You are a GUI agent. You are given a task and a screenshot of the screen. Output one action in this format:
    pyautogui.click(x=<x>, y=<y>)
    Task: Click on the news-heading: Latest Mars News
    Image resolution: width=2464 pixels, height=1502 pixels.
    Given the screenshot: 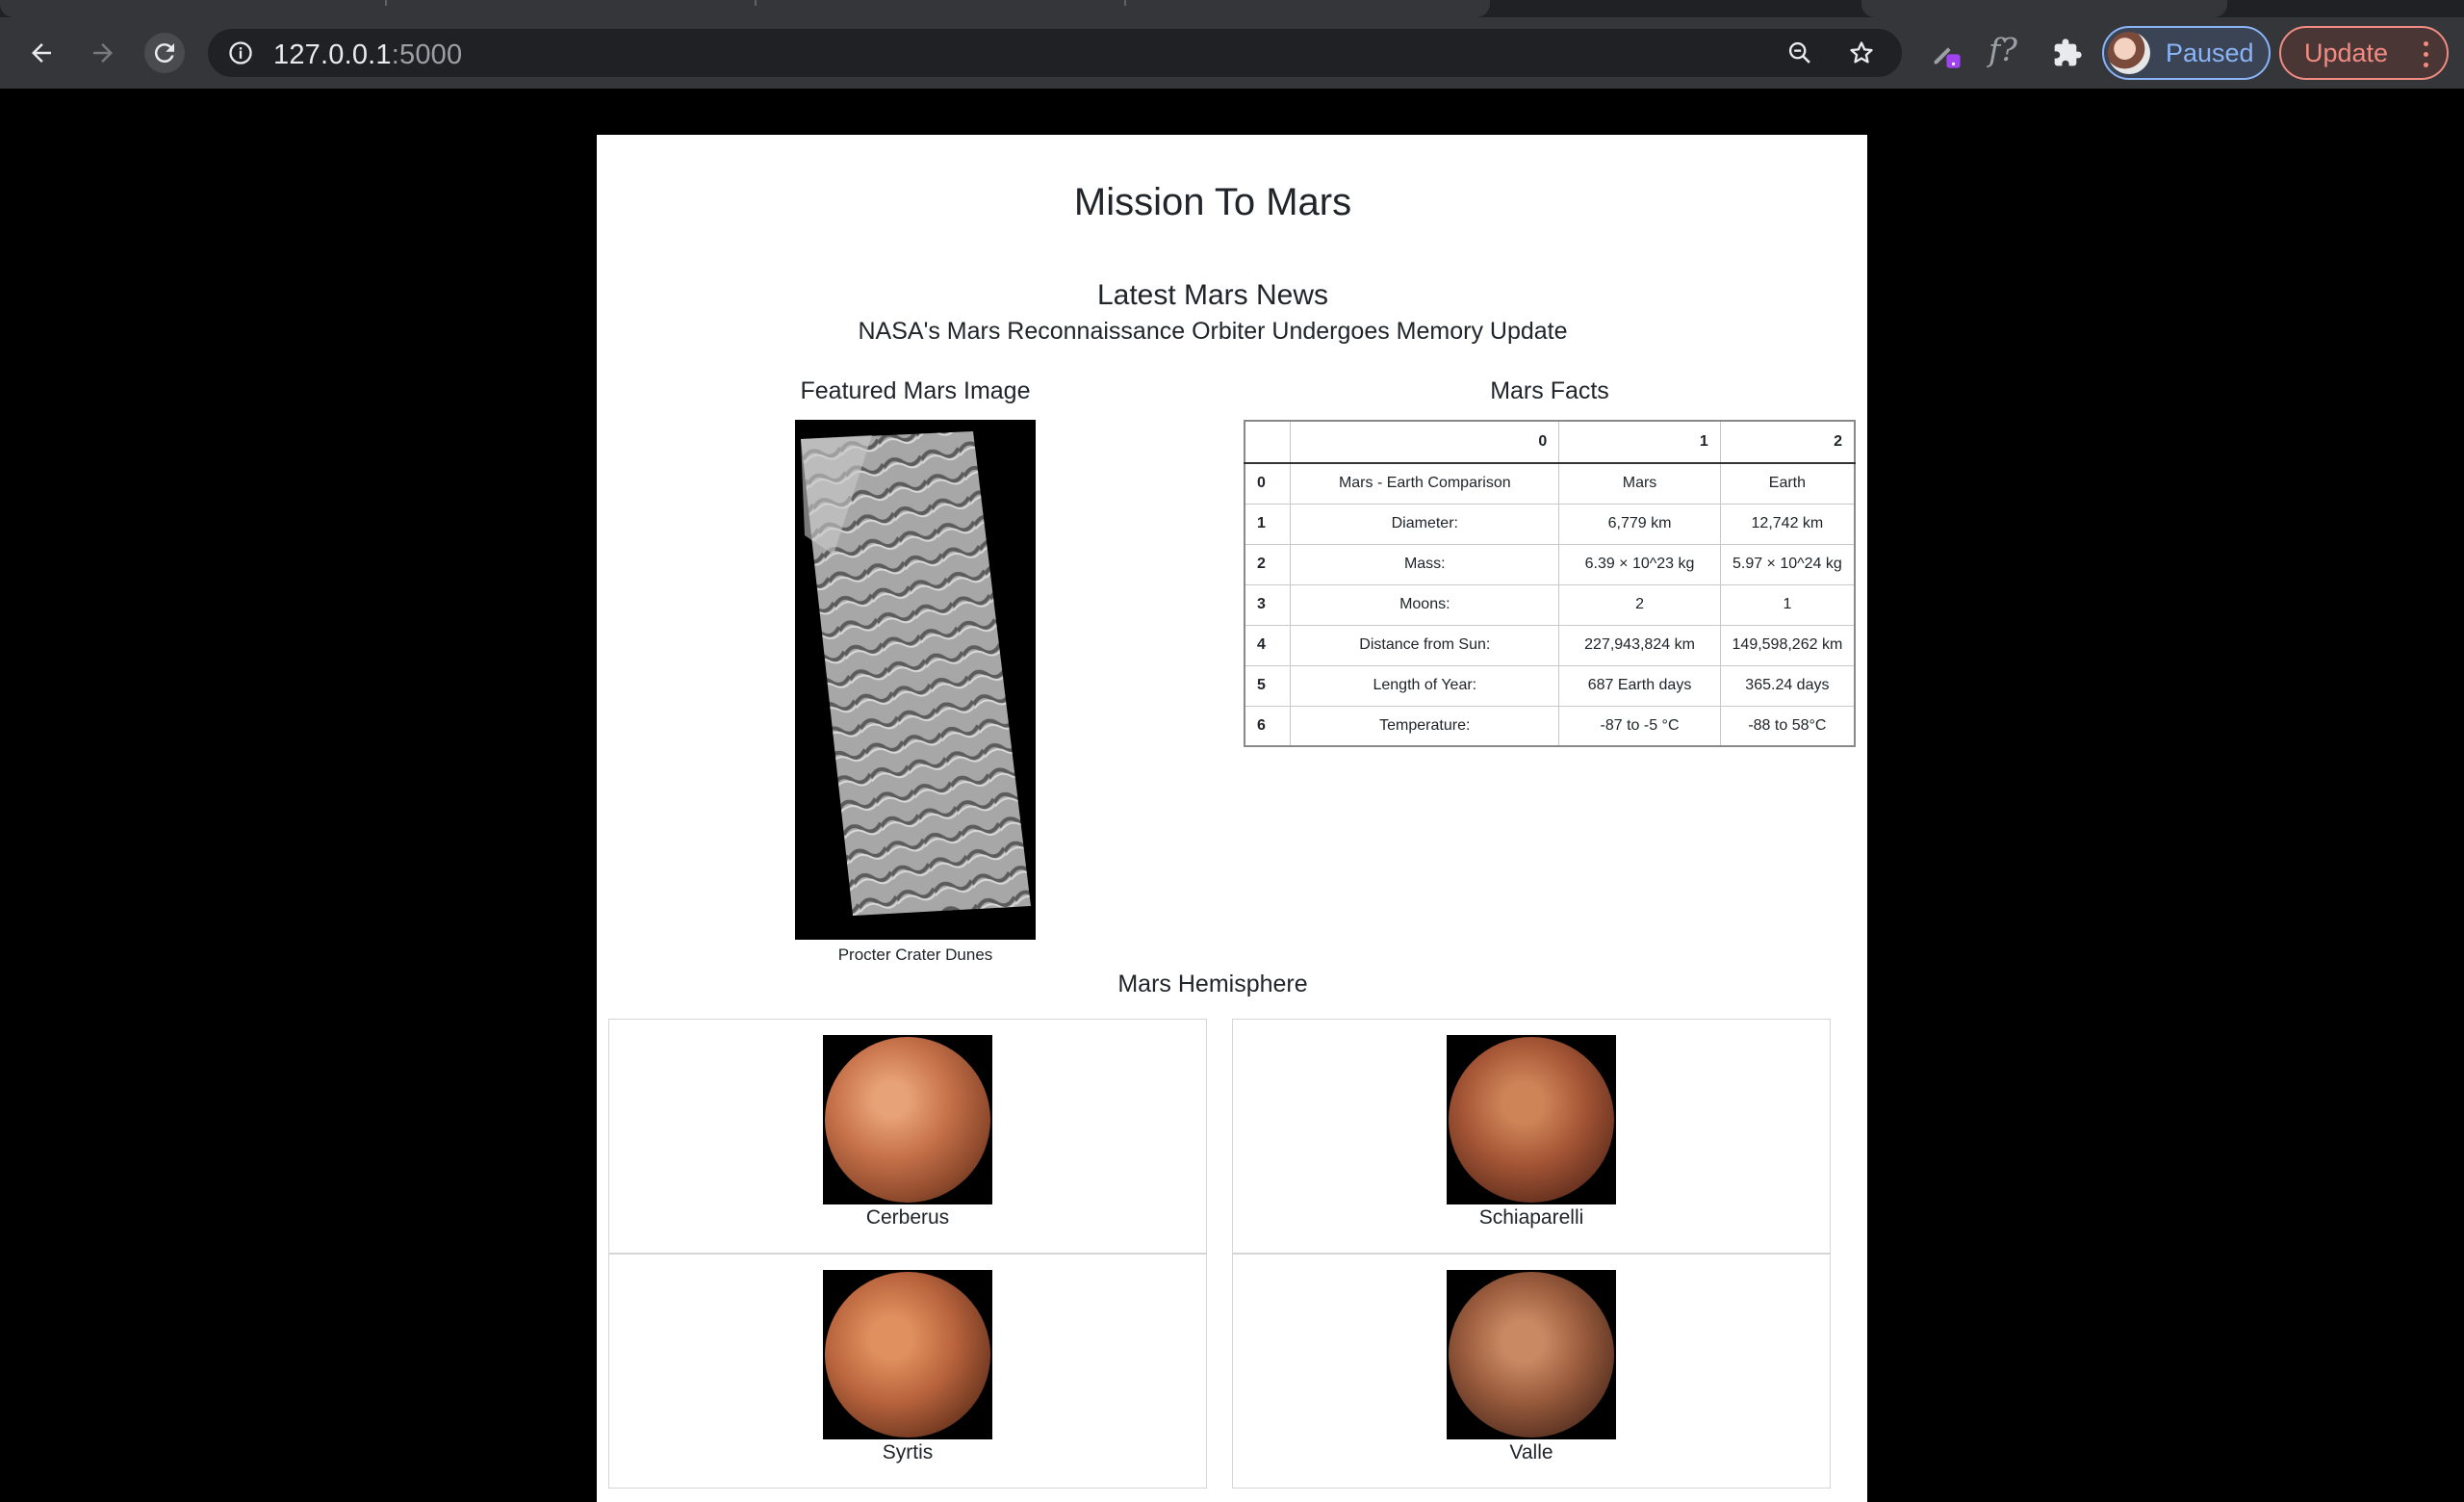 What is the action you would take?
    pyautogui.click(x=1212, y=295)
    